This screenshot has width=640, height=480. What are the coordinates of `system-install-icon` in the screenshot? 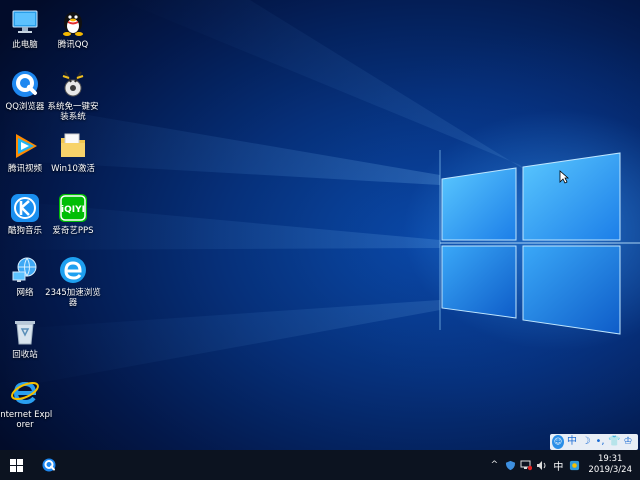 It's located at (73, 84).